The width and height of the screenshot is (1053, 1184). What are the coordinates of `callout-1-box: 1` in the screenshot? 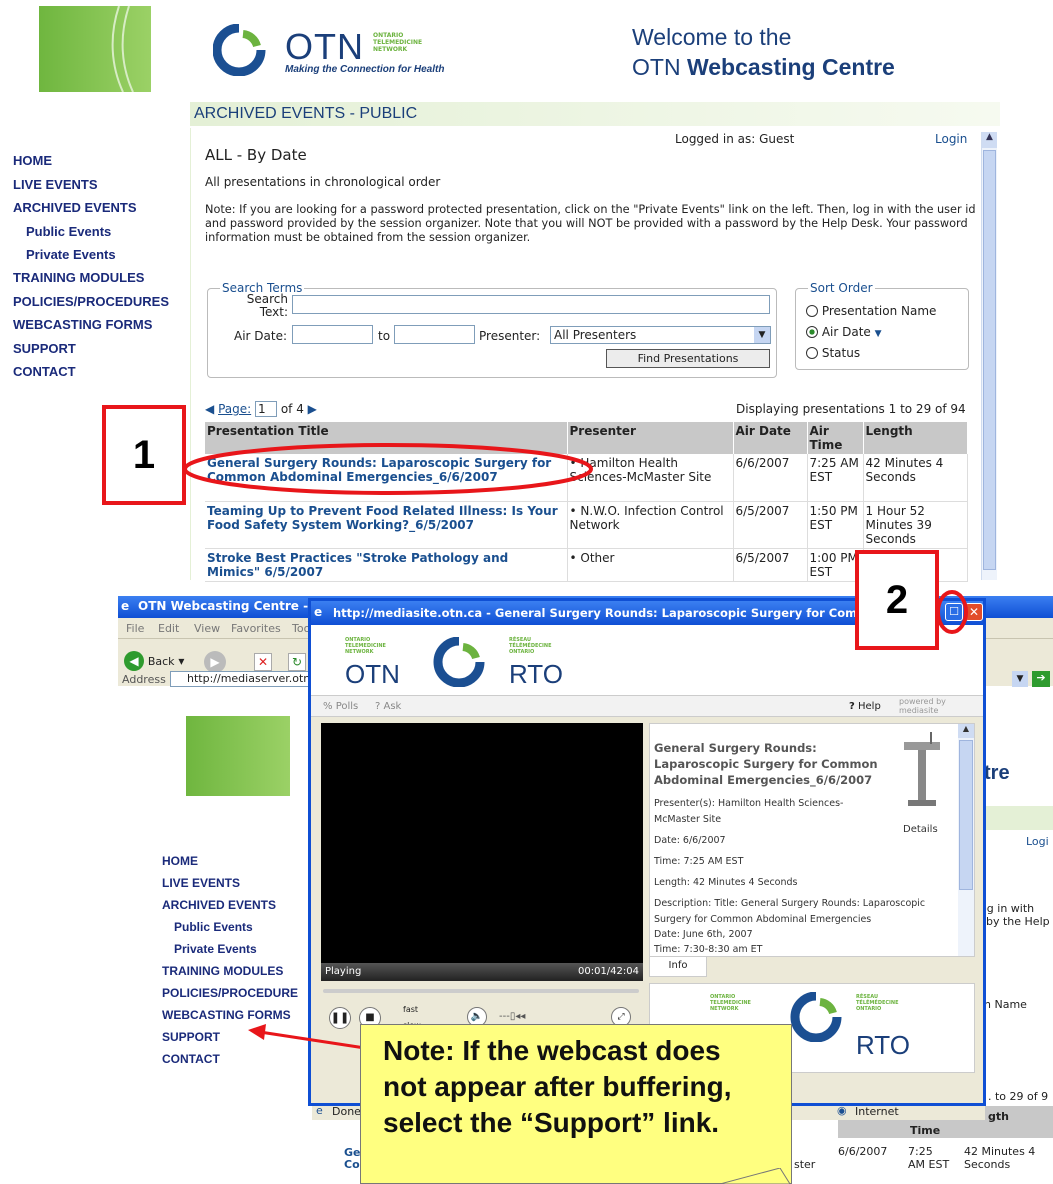 It's located at (144, 455).